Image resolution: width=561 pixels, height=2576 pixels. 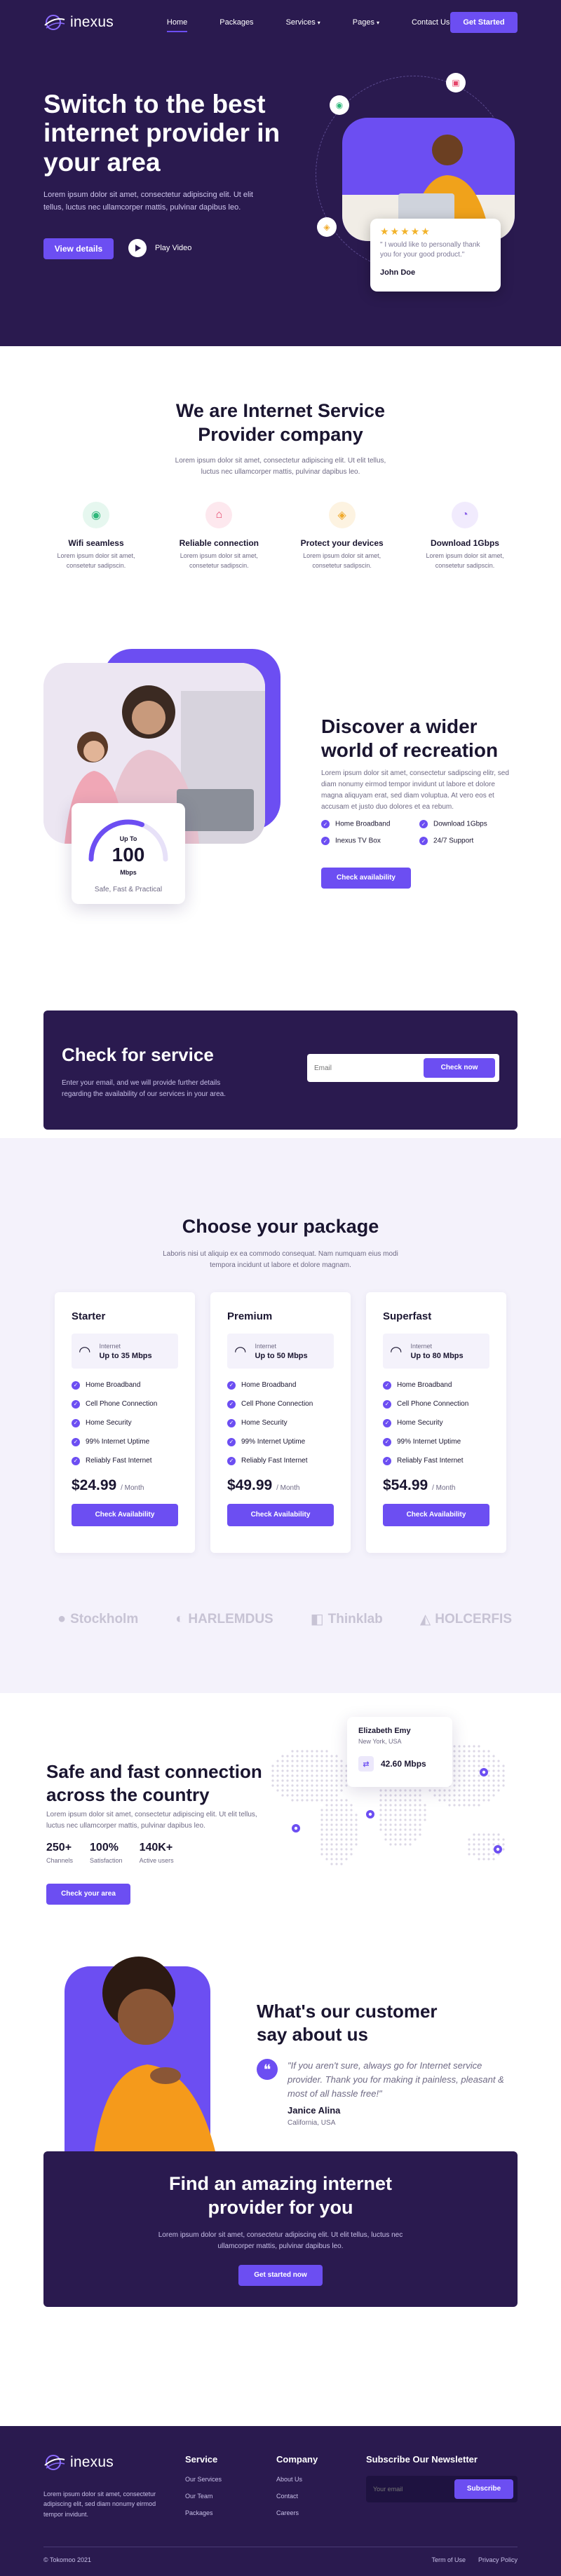 I want to click on get-started-now-button: Get started now, so click(x=280, y=2276).